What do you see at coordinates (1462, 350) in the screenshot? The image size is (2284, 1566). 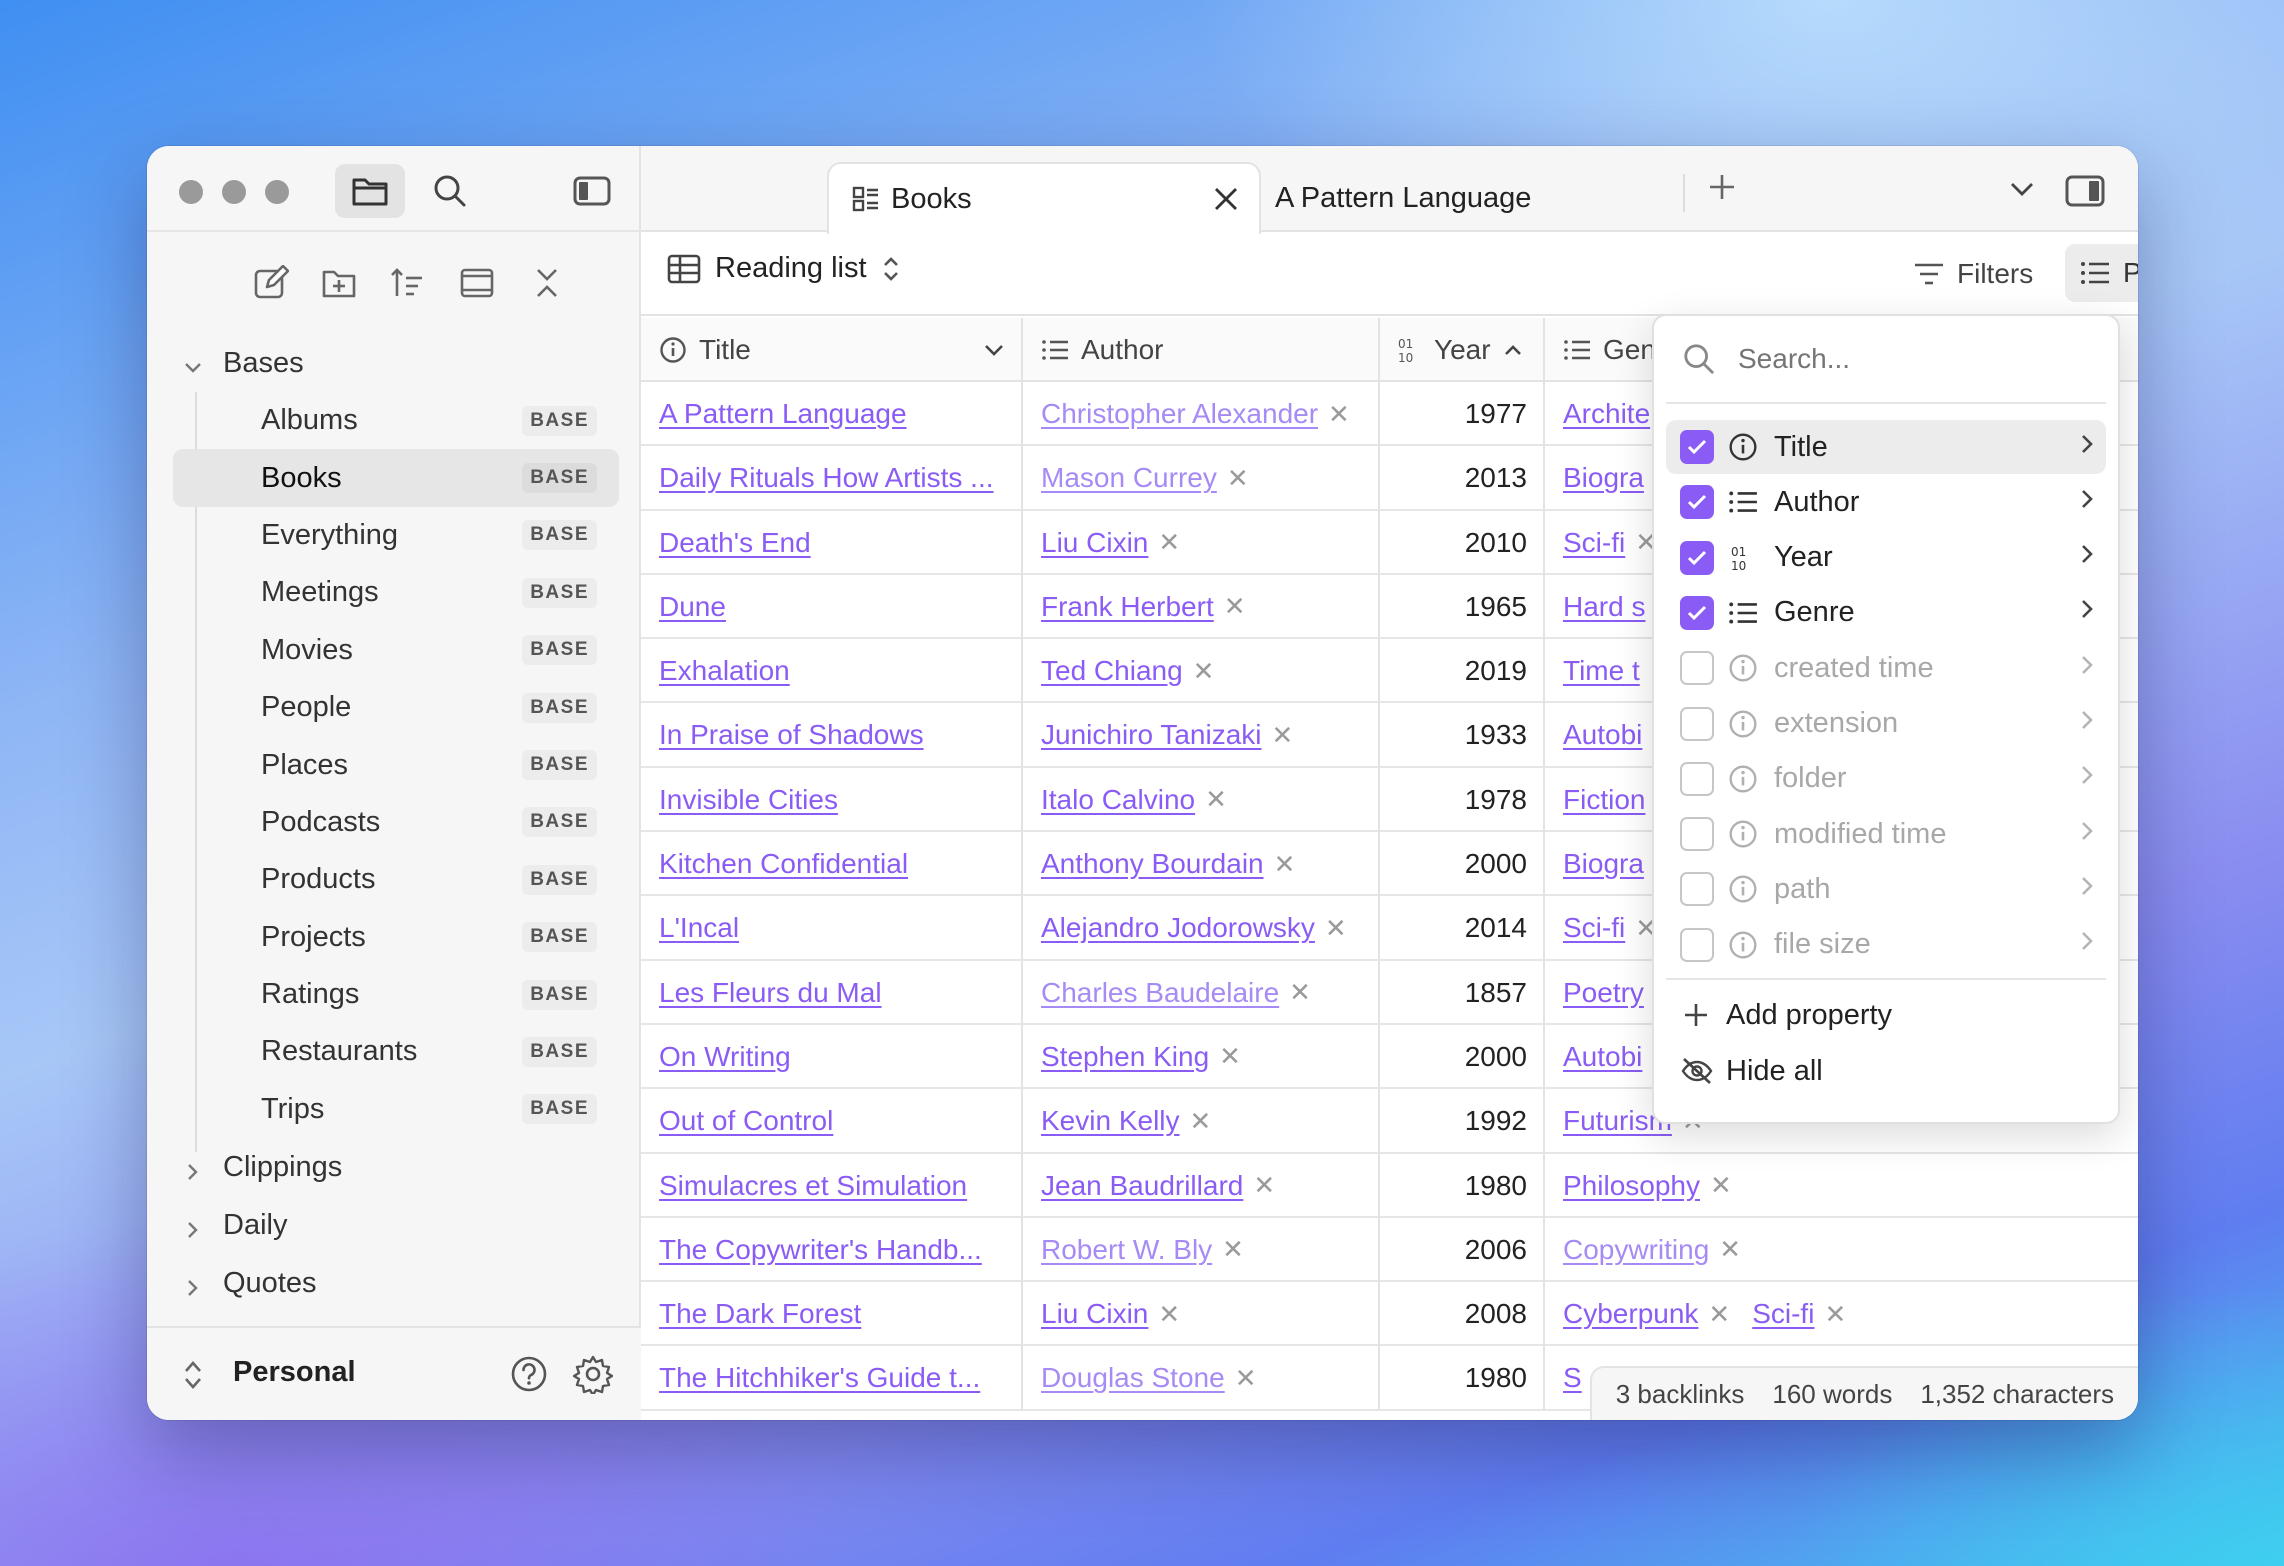 I see `column-header-year: 01 10 Year` at bounding box center [1462, 350].